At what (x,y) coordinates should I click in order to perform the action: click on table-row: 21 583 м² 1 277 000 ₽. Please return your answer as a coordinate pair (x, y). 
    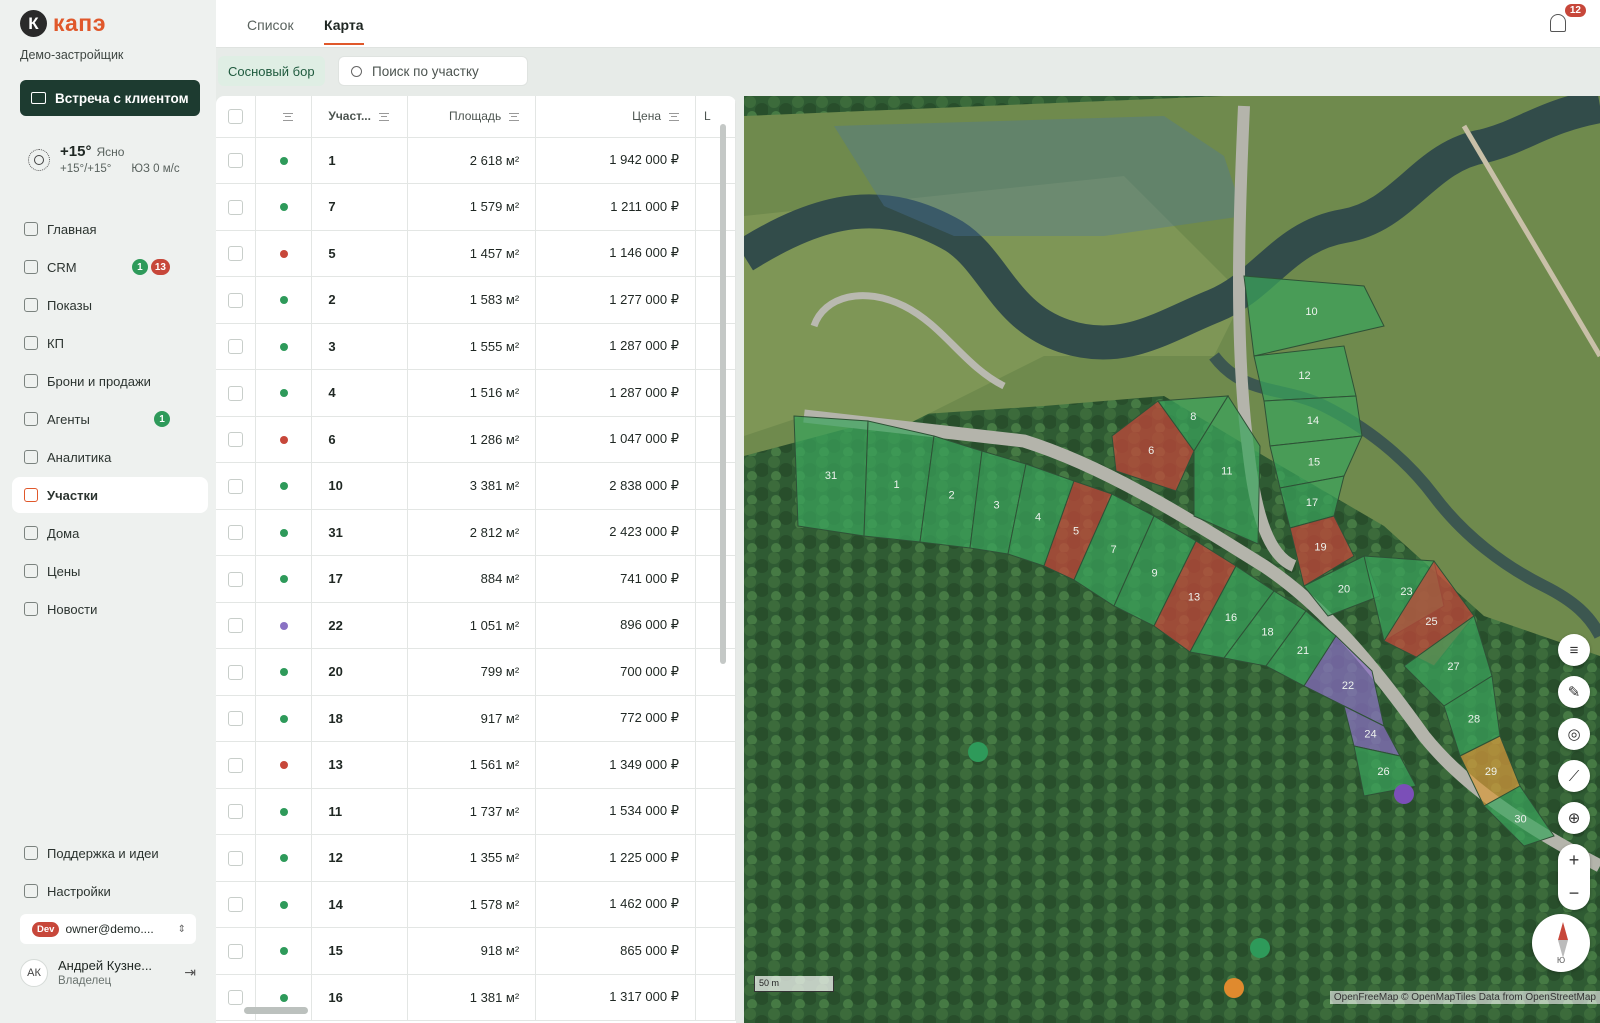
    Looking at the image, I should click on (476, 300).